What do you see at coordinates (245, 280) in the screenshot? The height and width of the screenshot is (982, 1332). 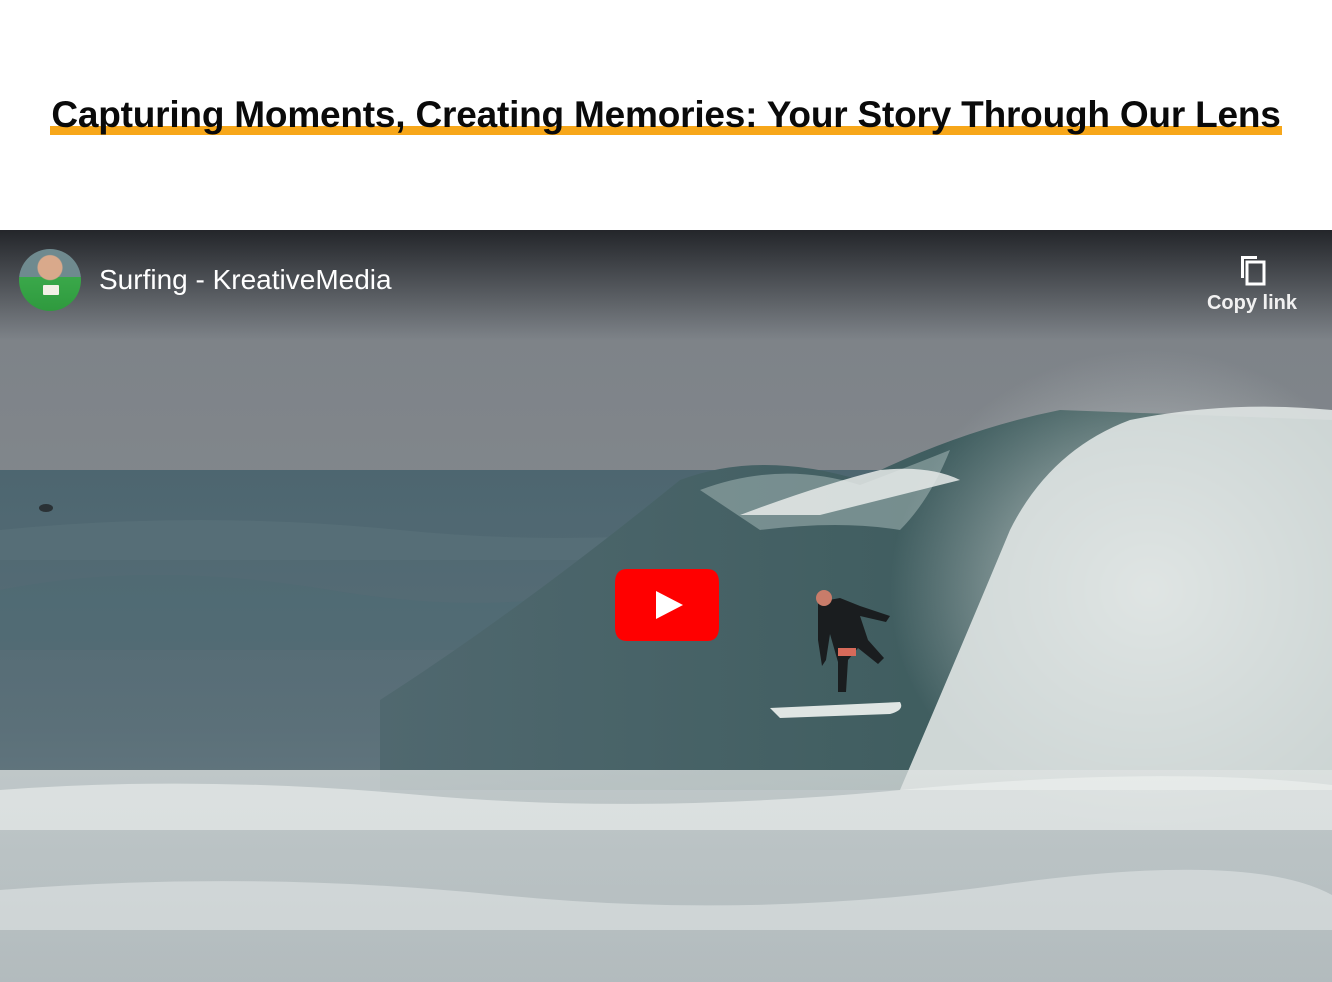 I see `video-title: Surfing - KreativeMedia` at bounding box center [245, 280].